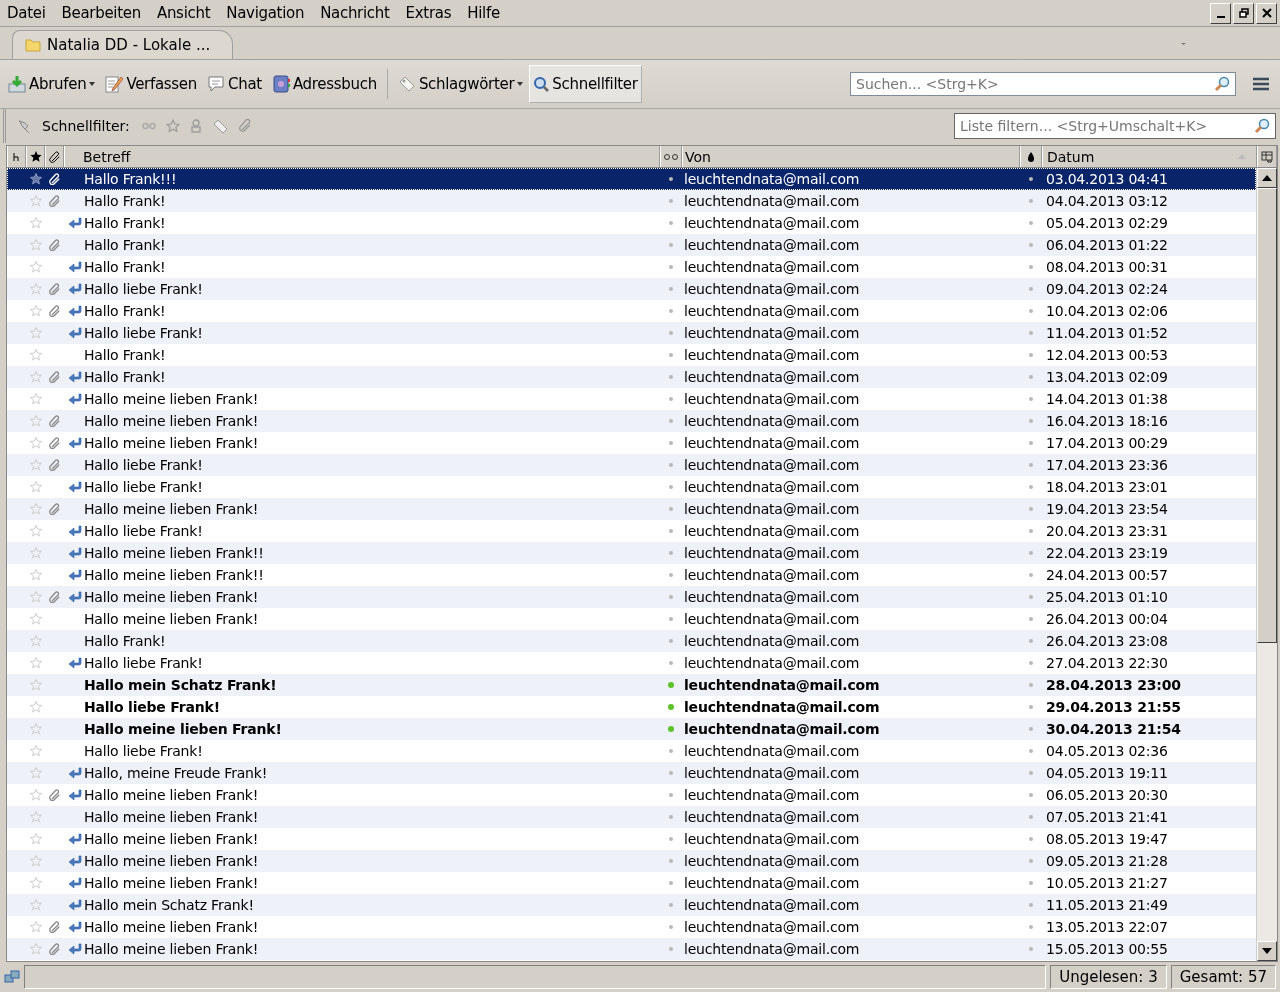  I want to click on menu-item: Hilfe, so click(483, 13).